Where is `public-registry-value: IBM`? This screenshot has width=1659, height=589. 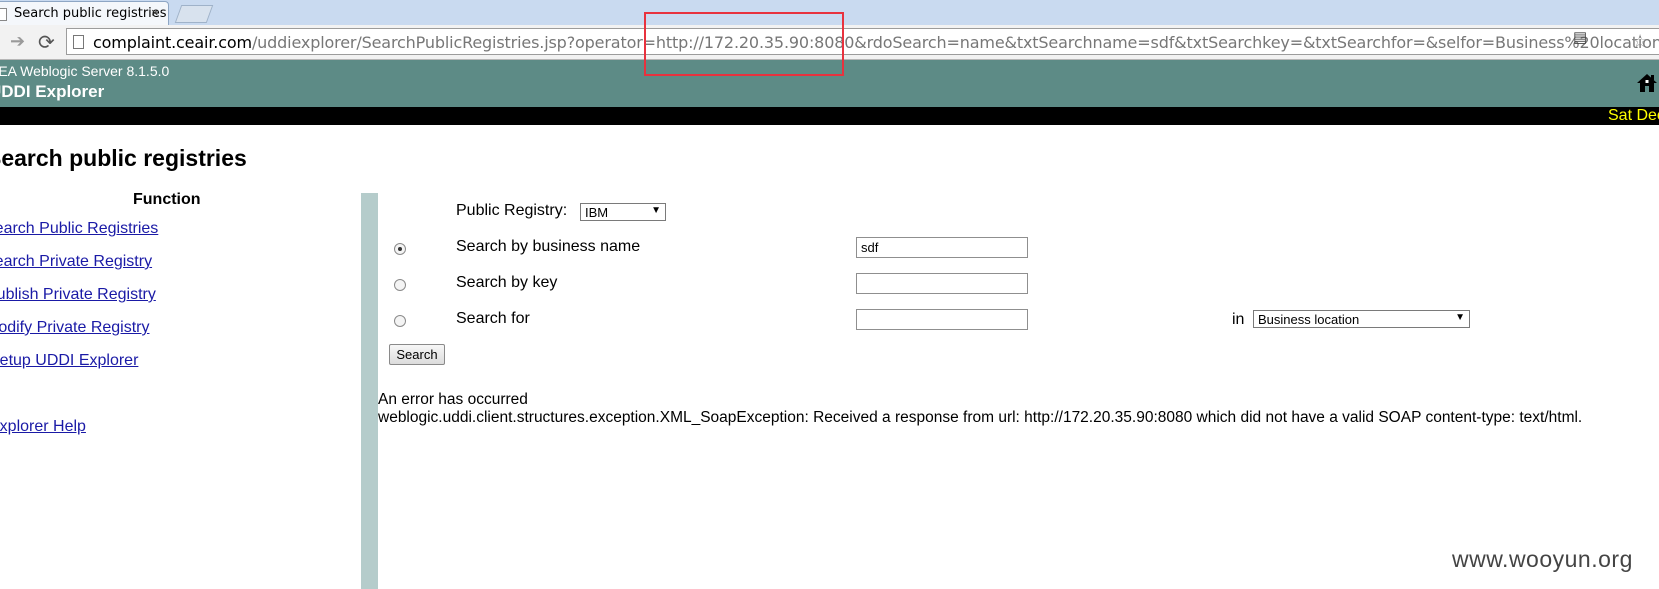 public-registry-value: IBM is located at coordinates (597, 212).